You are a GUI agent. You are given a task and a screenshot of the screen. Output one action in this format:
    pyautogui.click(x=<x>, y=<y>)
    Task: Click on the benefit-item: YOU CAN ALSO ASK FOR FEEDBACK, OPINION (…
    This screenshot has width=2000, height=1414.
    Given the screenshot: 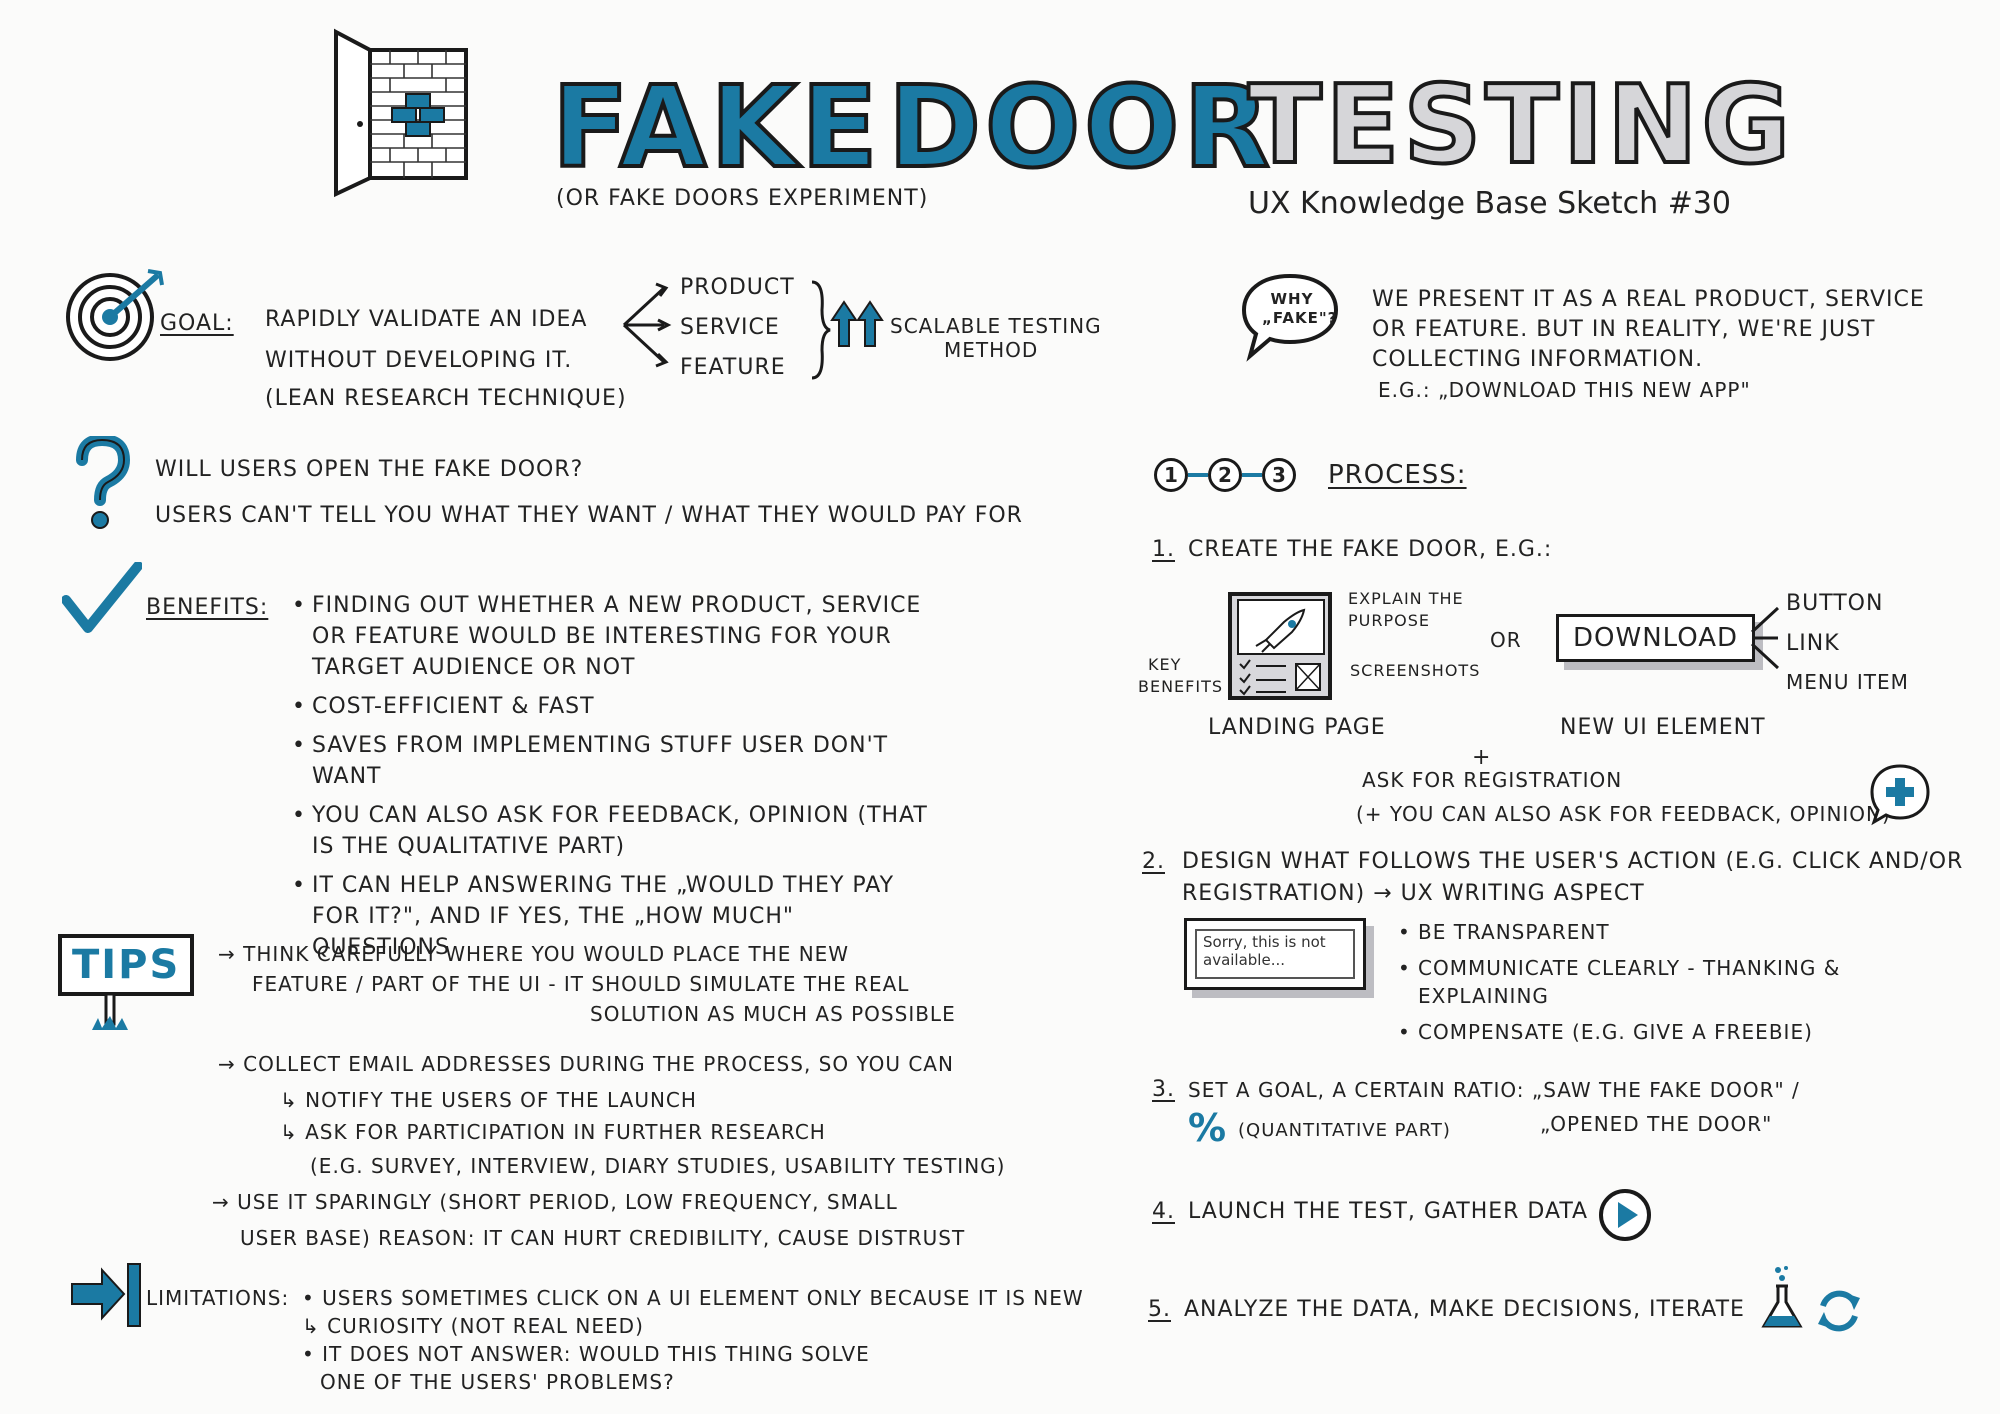 What is the action you would take?
    pyautogui.click(x=610, y=831)
    